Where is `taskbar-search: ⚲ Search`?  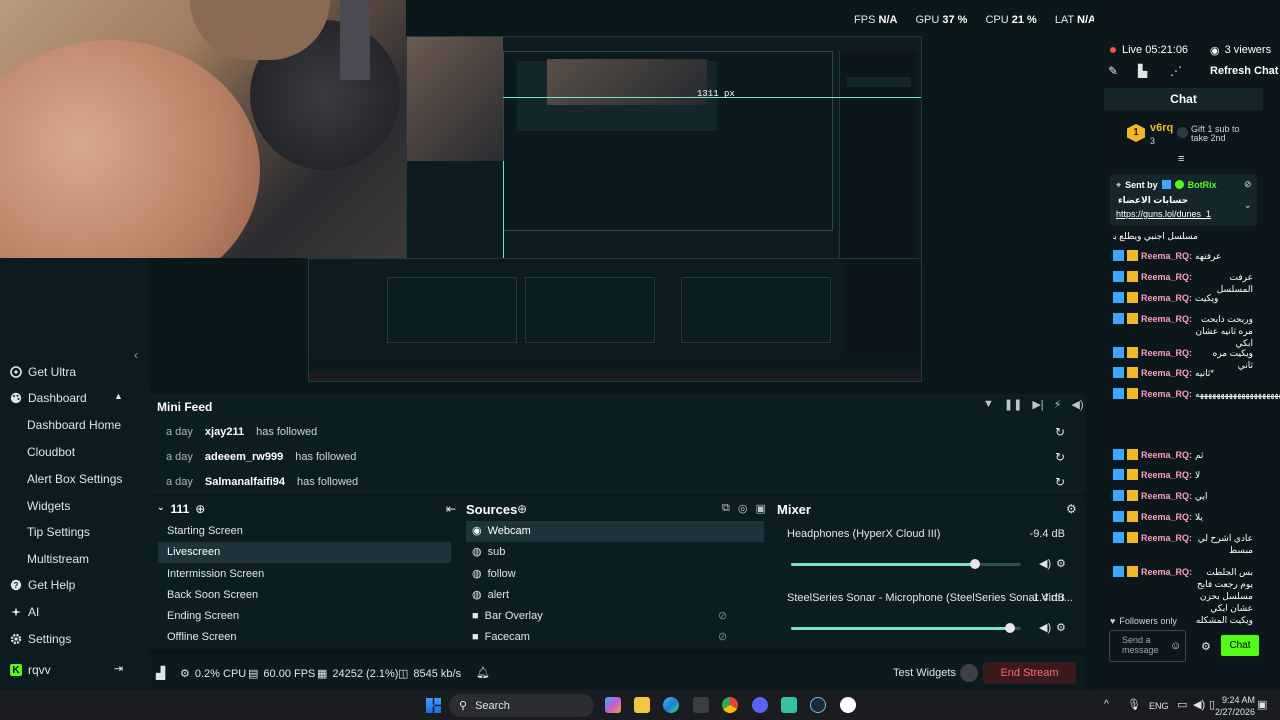 taskbar-search: ⚲ Search is located at coordinates (521, 705).